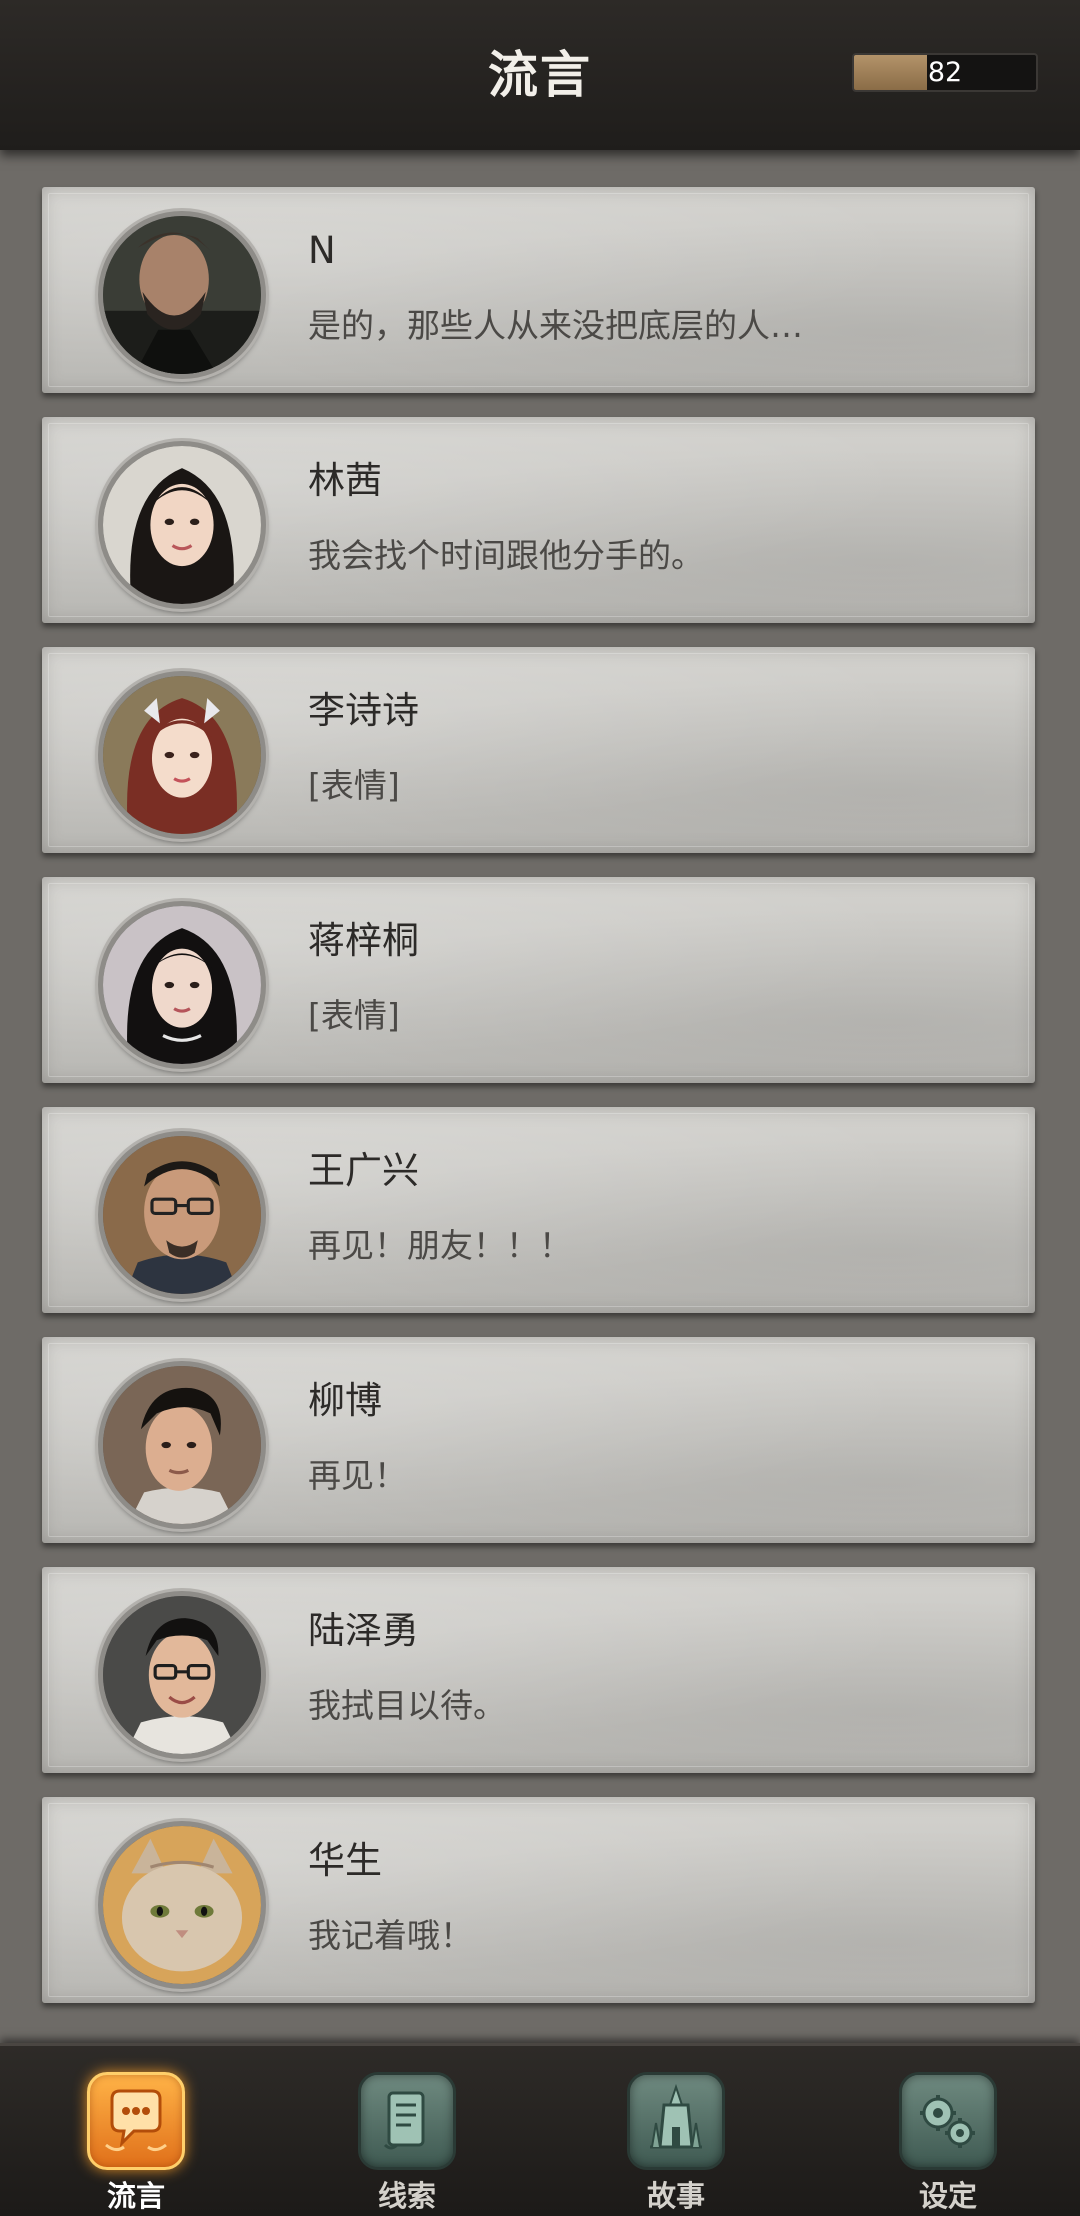 The width and height of the screenshot is (1080, 2216). I want to click on tab-label: 线索, so click(406, 2196).